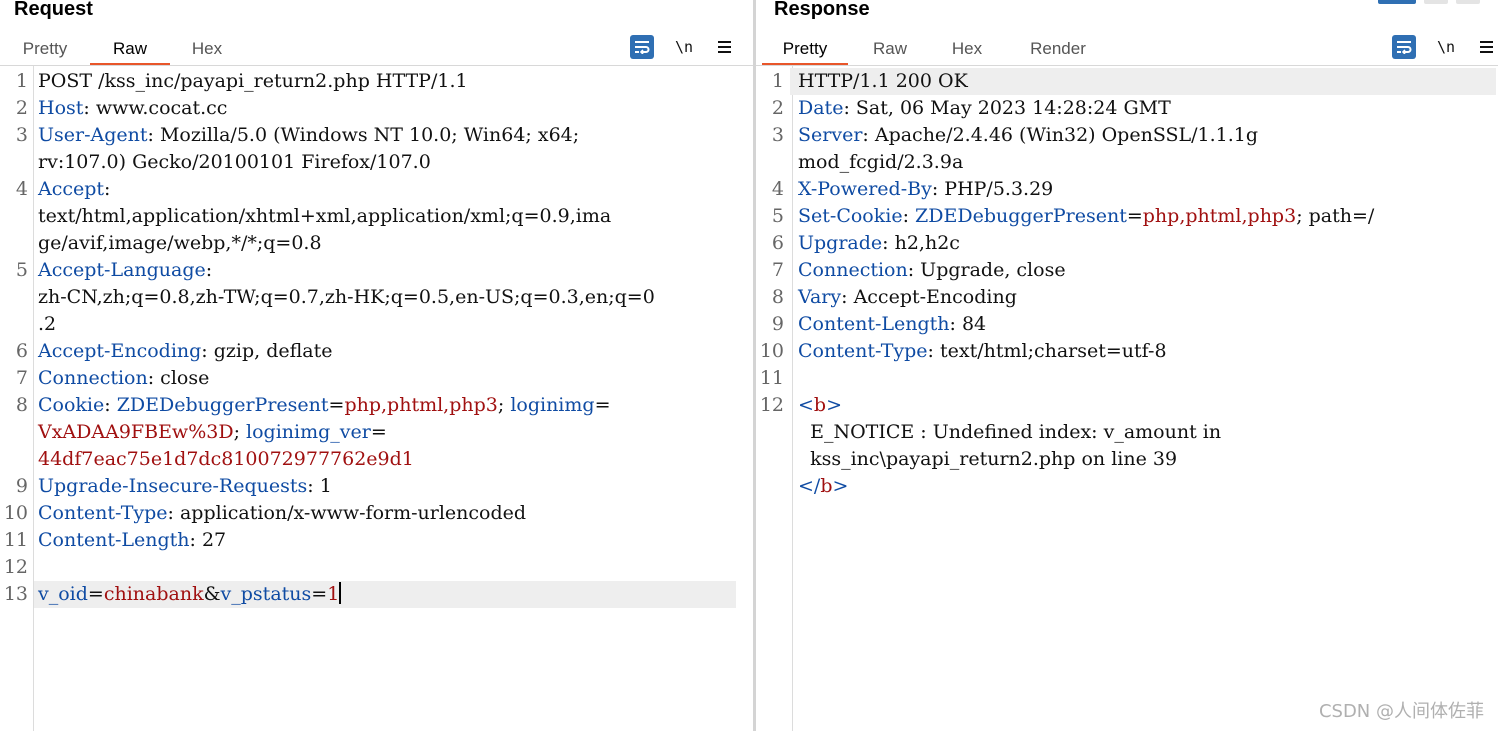  I want to click on line-text: ge/avif,image/webp,*/*;q=0.8, so click(180, 243).